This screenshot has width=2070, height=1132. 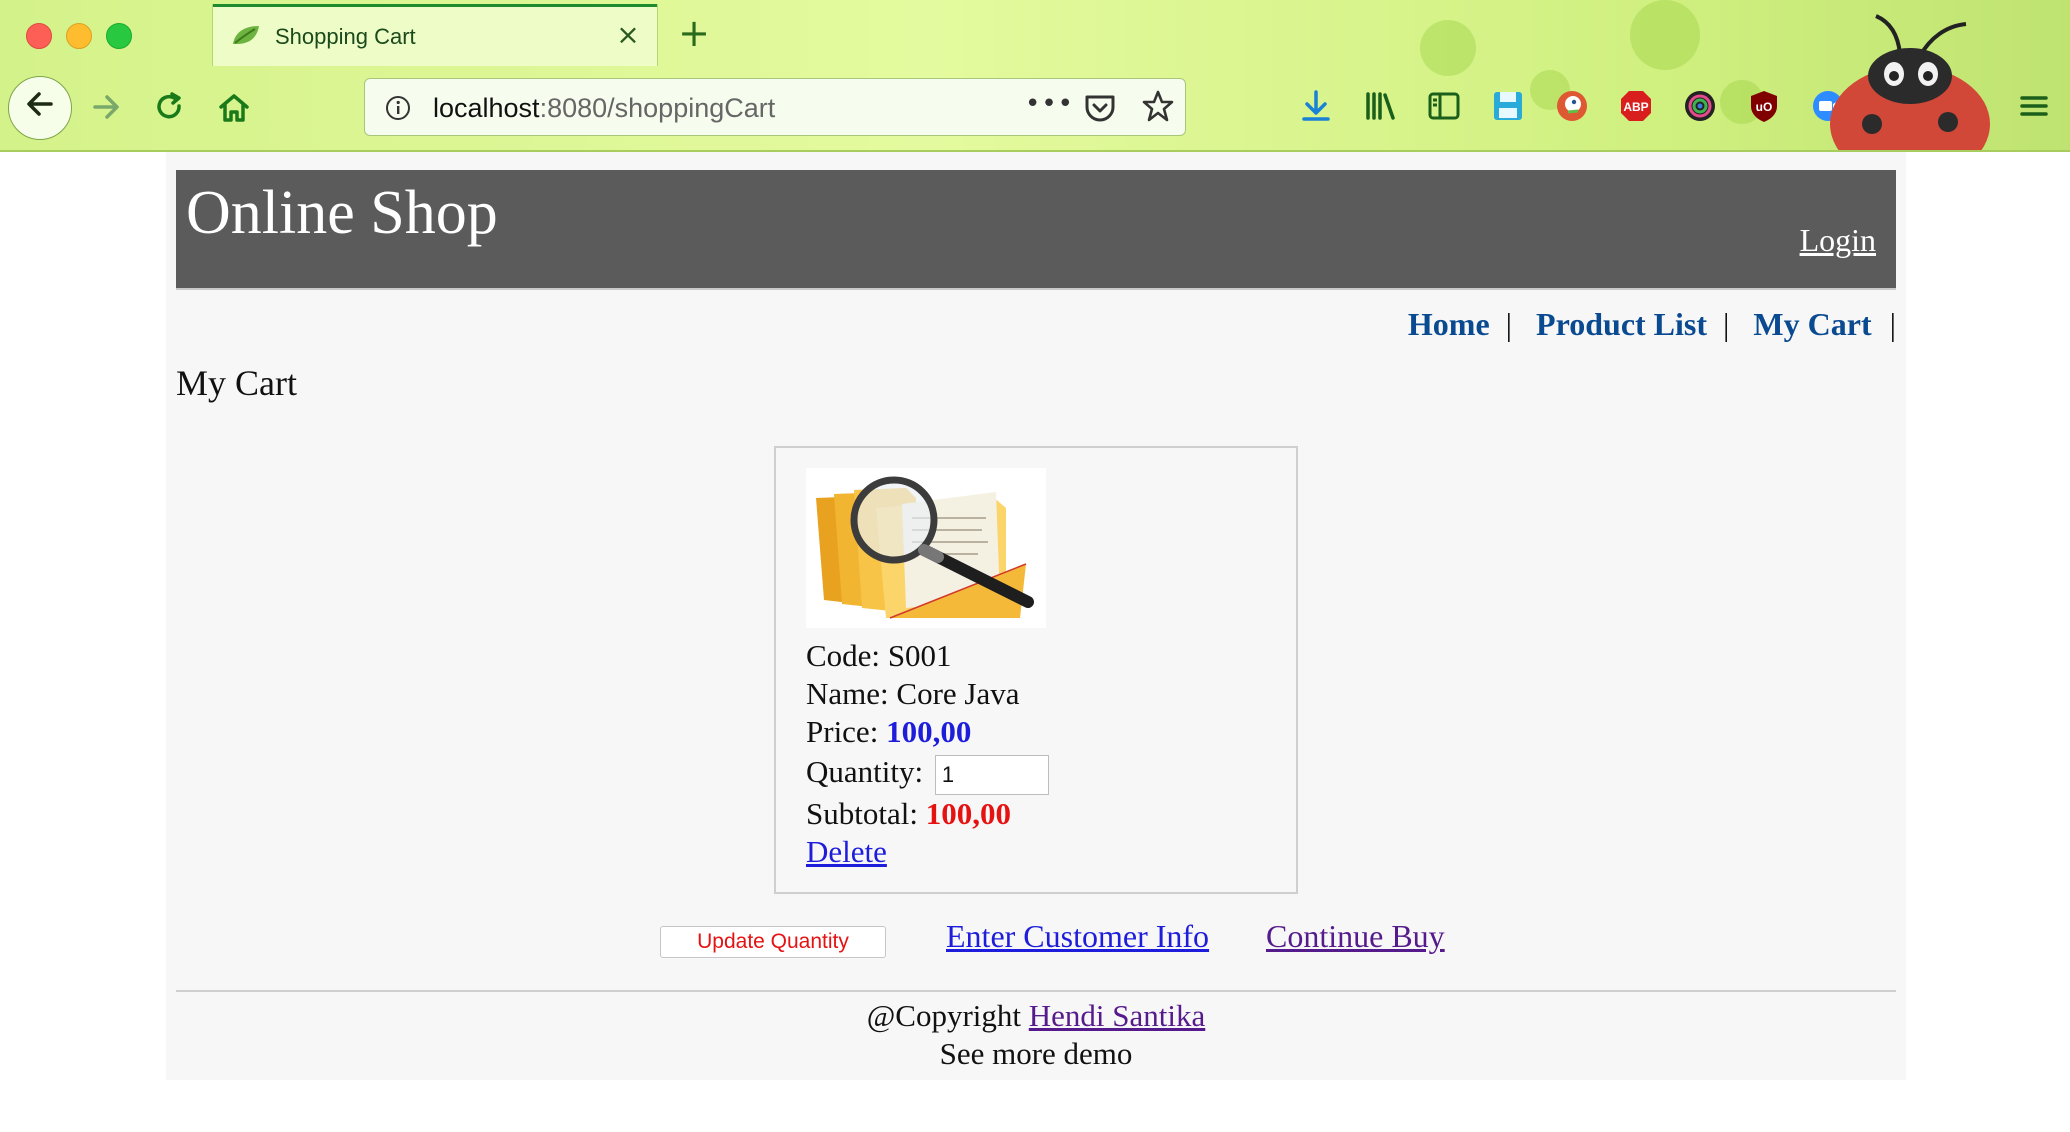 I want to click on folder-magnifier-icon, so click(x=926, y=548).